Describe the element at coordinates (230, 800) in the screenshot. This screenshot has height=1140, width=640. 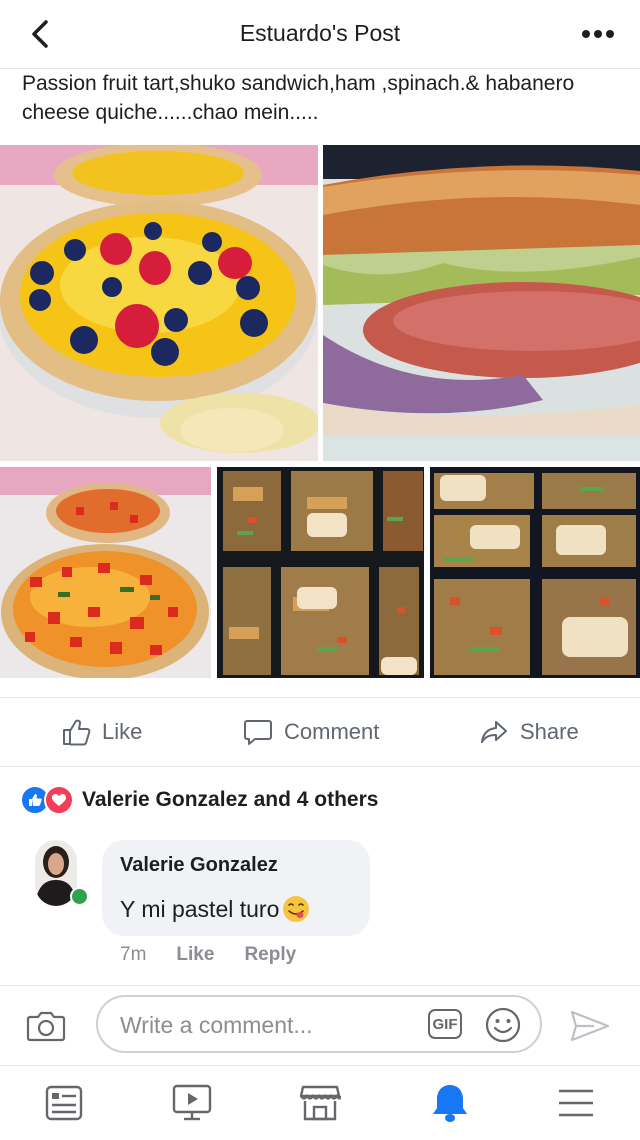
I see `reactions-names: Valerie Gonzalez and 4 others` at that location.